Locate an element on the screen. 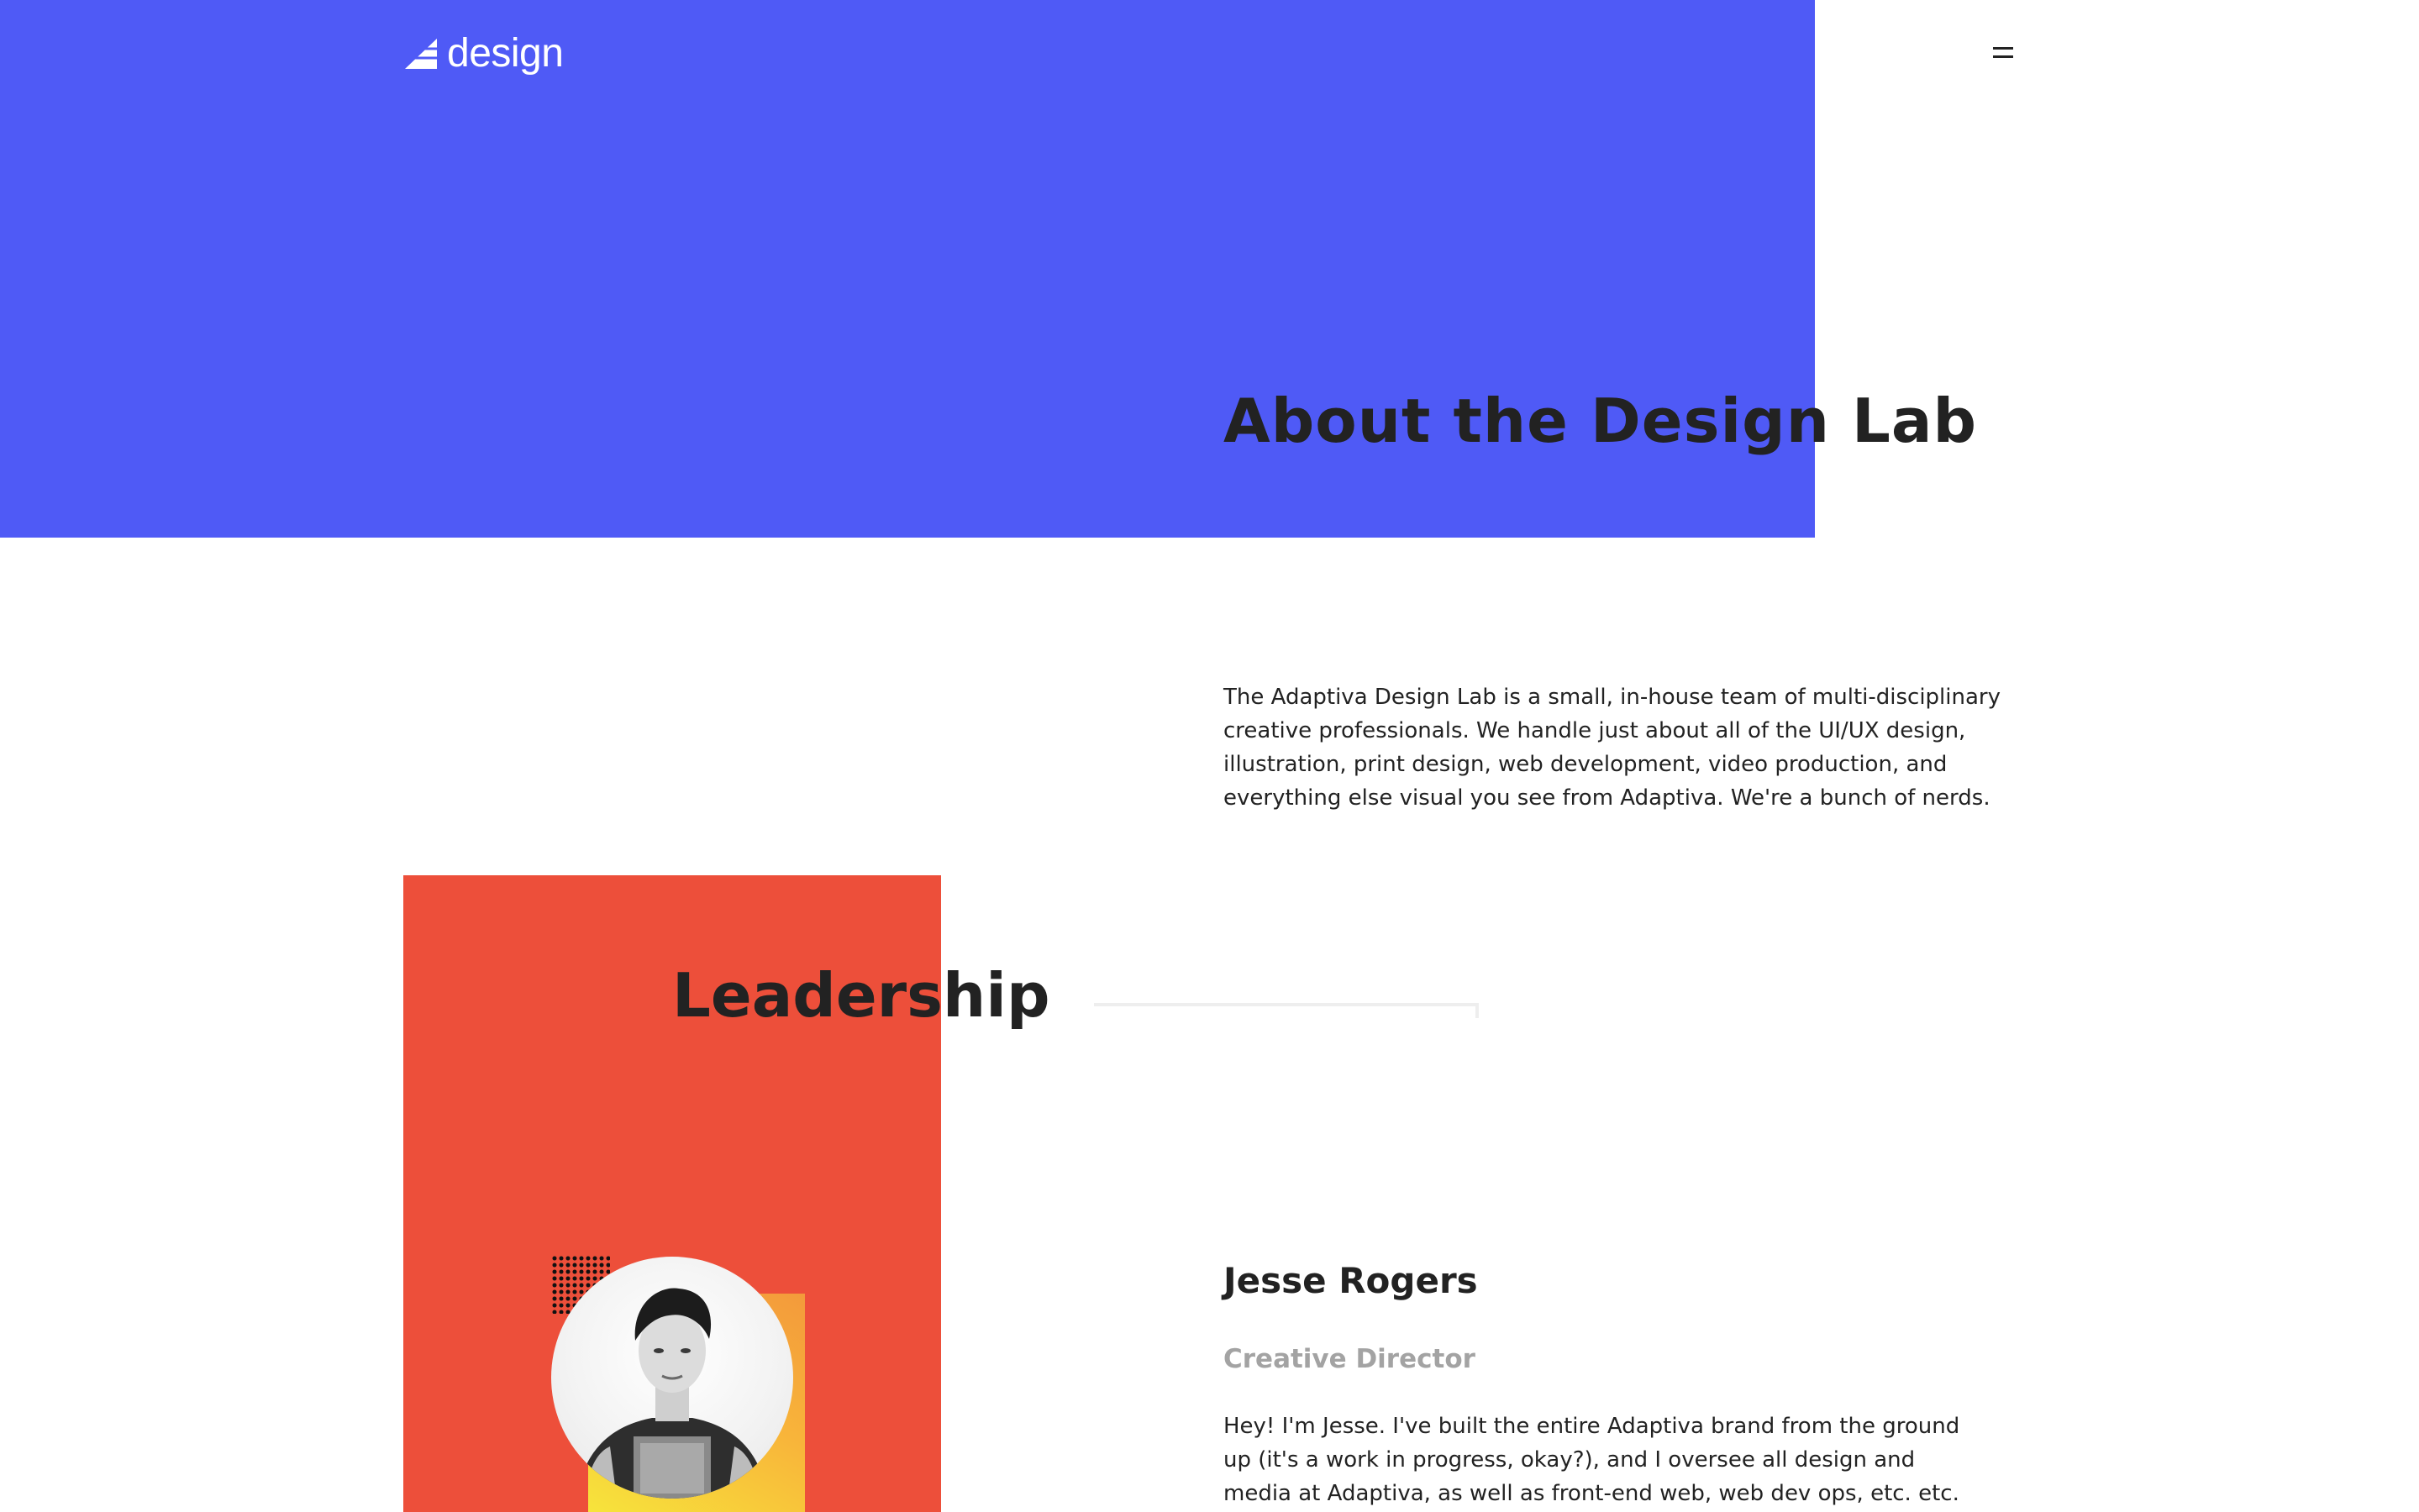 This screenshot has width=2419, height=1512. person-role: Creative Director is located at coordinates (1349, 1359).